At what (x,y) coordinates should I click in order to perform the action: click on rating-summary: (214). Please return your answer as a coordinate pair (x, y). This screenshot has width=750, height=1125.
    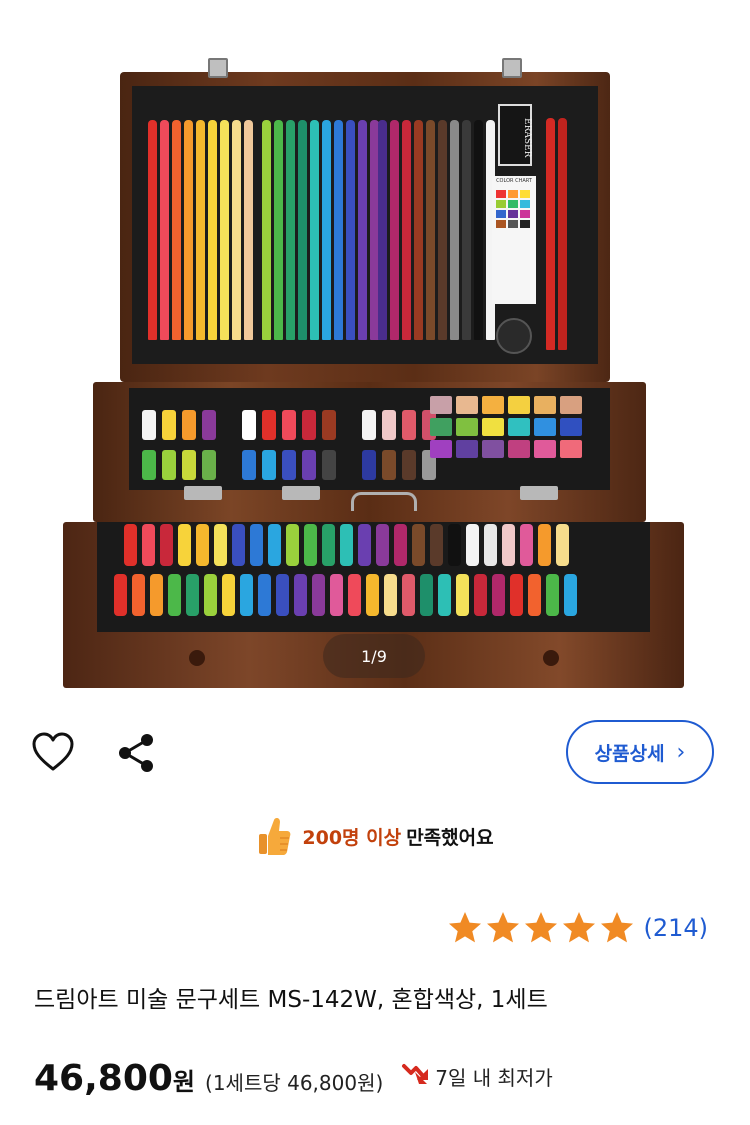
    Looking at the image, I should click on (577, 928).